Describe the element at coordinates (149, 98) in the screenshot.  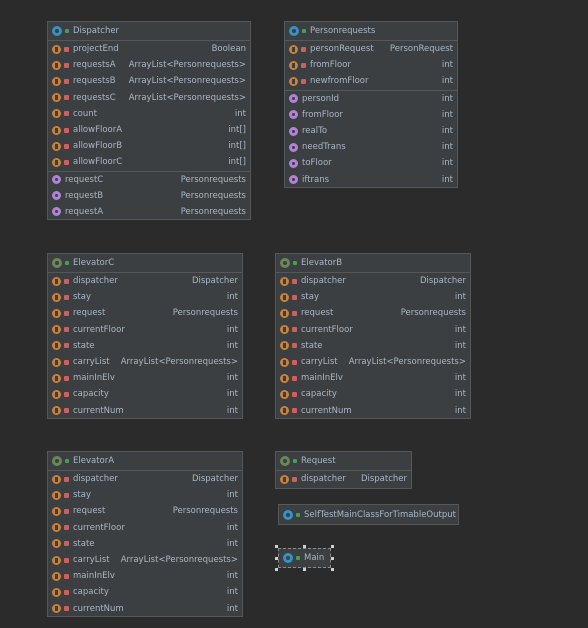
I see `field-row: requestsC ArrayList<Personrequests>` at that location.